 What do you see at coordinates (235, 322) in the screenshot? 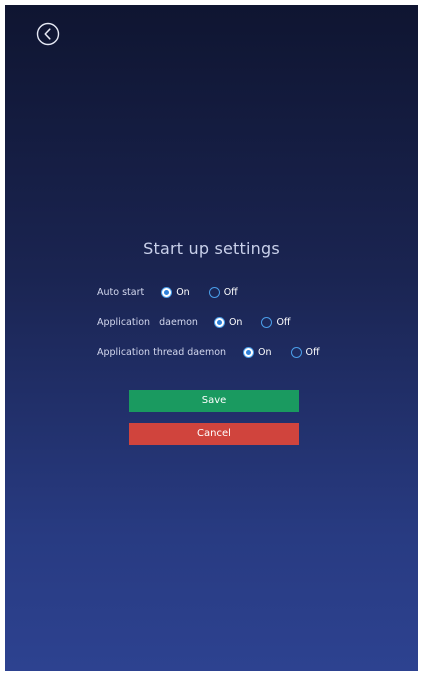
I see `application-daemon-on-label: On` at bounding box center [235, 322].